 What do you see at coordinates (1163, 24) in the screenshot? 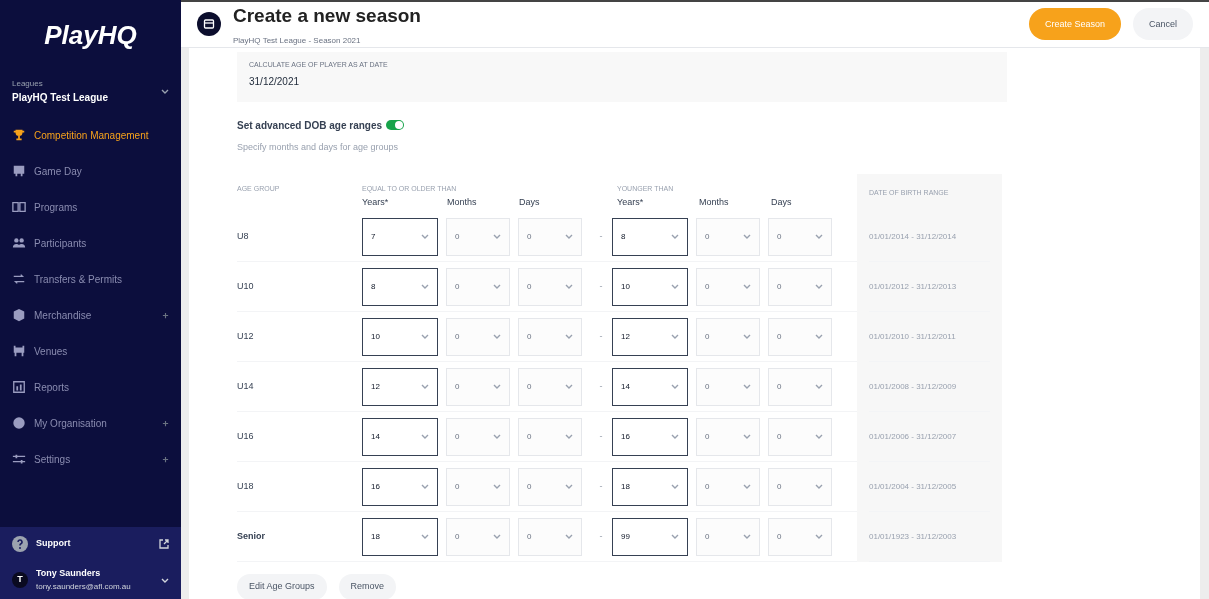
I see `cancel-button: Cancel` at bounding box center [1163, 24].